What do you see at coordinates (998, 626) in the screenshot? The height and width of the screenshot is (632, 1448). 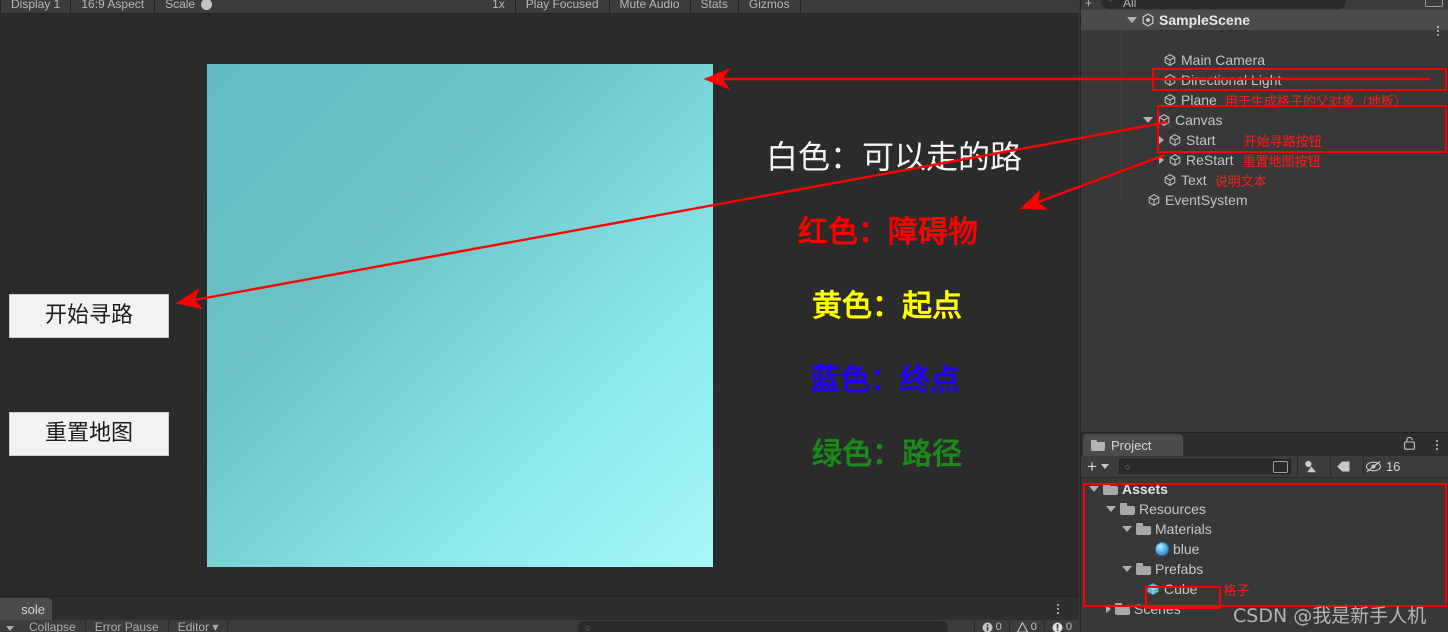 I see `log-count-value: 0` at bounding box center [998, 626].